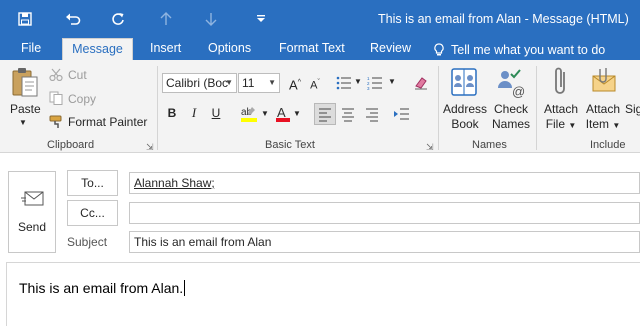 This screenshot has height=326, width=640. I want to click on bullets-icon, so click(344, 84).